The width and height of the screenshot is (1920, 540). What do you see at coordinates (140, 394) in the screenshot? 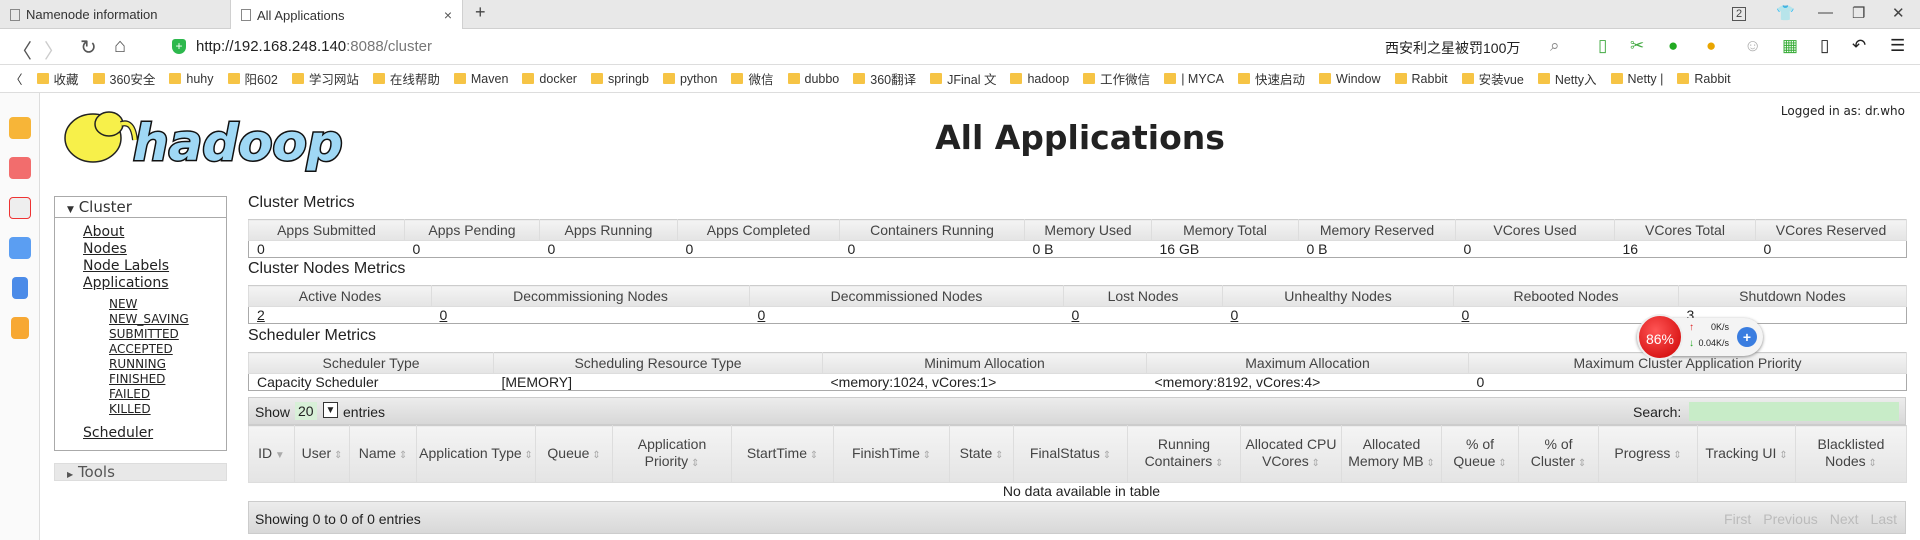
I see `nav-link-state: FAILED` at bounding box center [140, 394].